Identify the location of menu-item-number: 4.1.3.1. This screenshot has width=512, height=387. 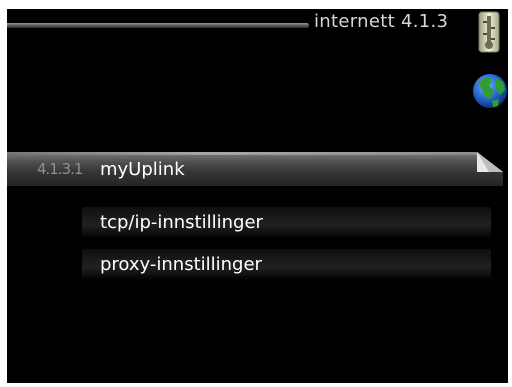
(60, 169).